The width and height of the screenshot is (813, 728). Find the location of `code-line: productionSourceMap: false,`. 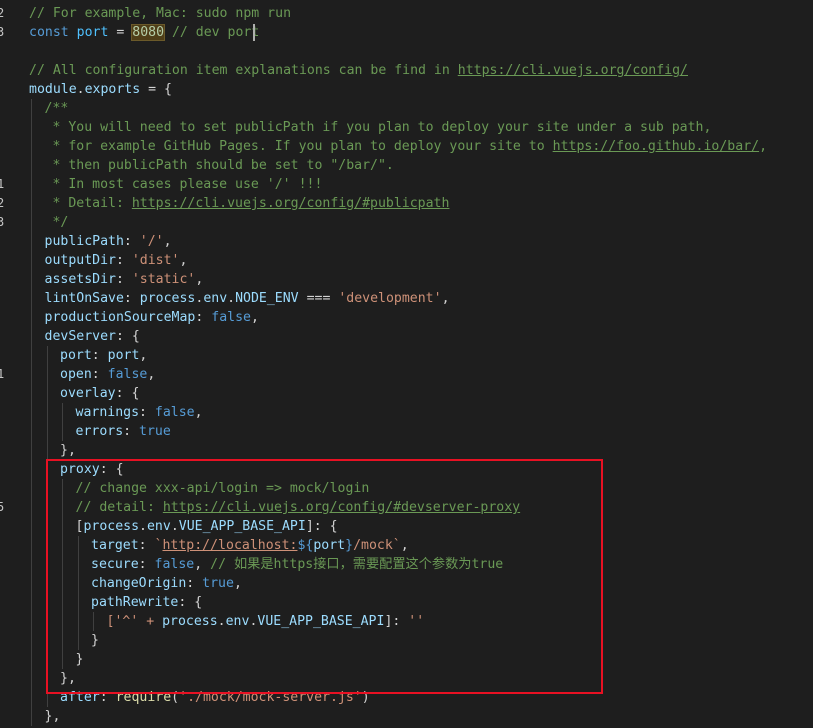

code-line: productionSourceMap: false, is located at coordinates (152, 317).